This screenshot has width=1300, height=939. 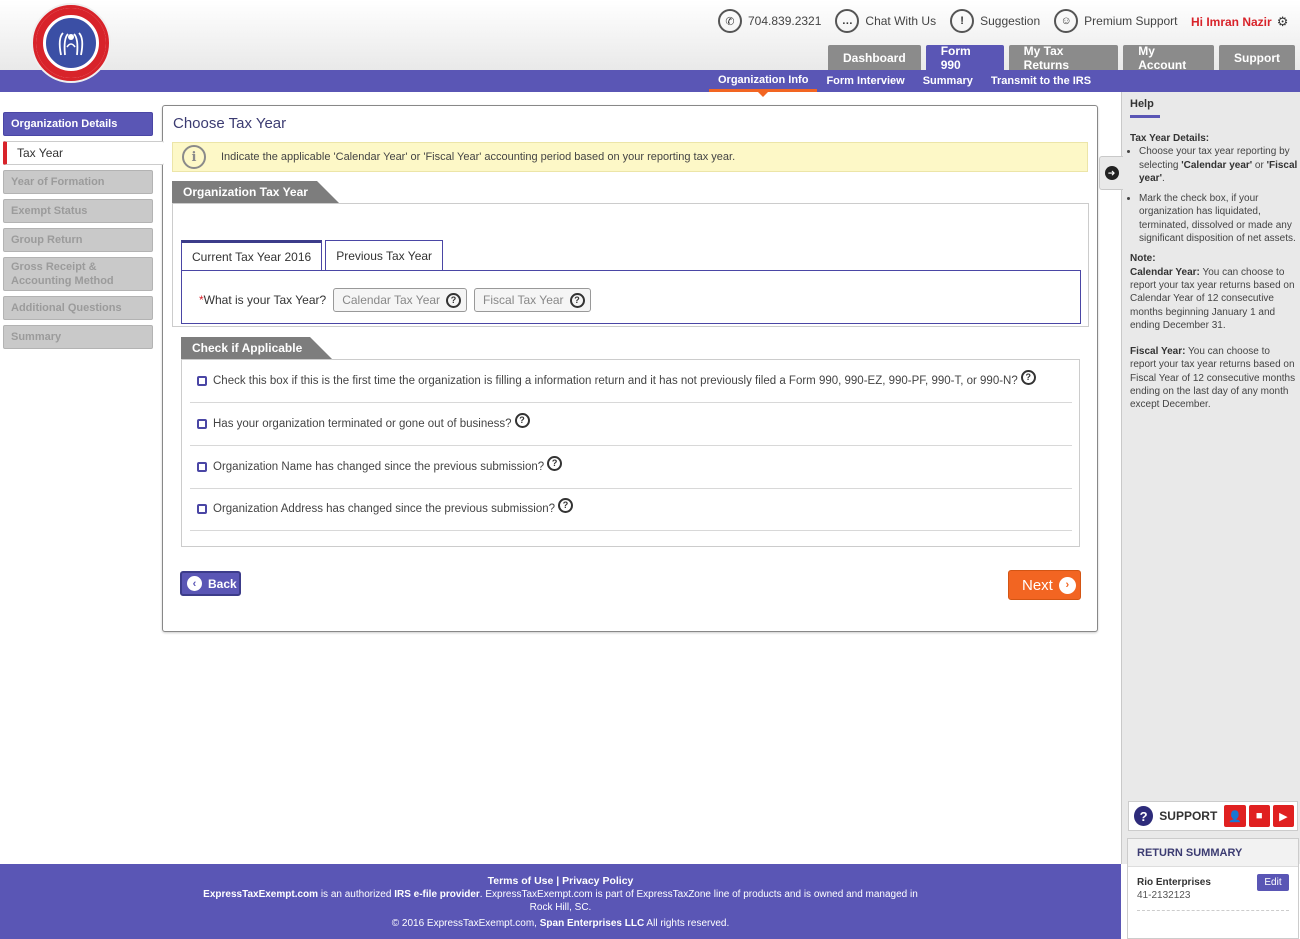 I want to click on premium-support-link: ☺ Premium Support, so click(x=1116, y=21).